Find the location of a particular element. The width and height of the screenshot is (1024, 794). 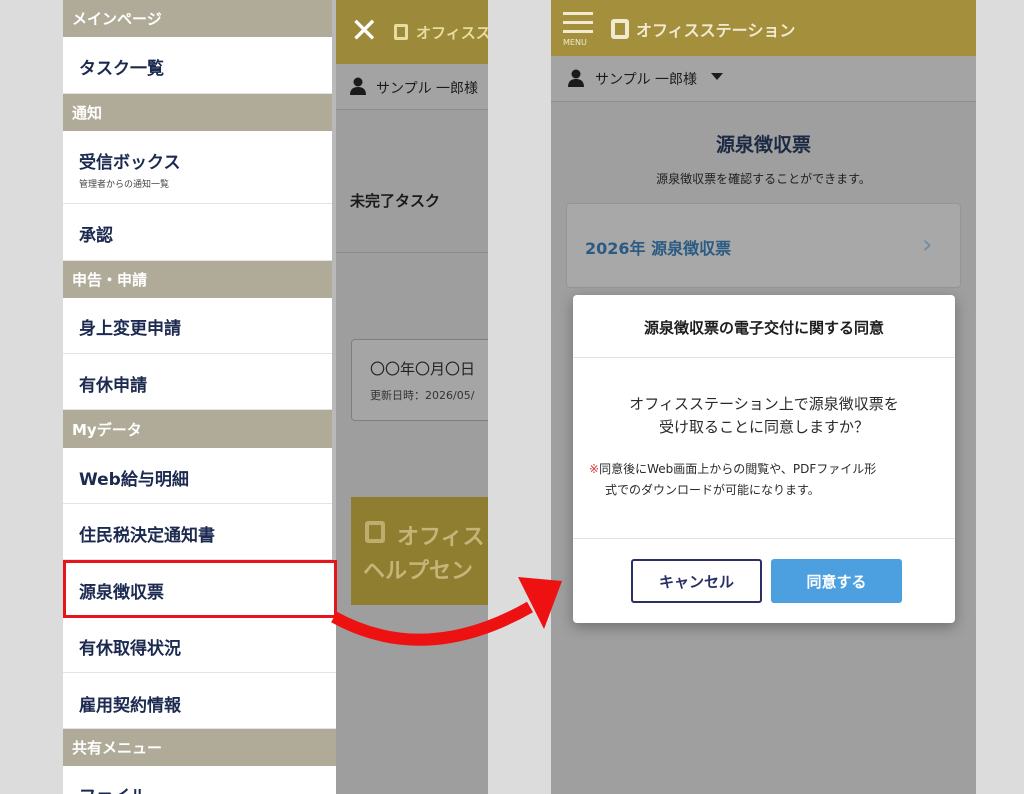

dialog-question-line1: オフィスステーション上で源泉徴収票を is located at coordinates (764, 404).